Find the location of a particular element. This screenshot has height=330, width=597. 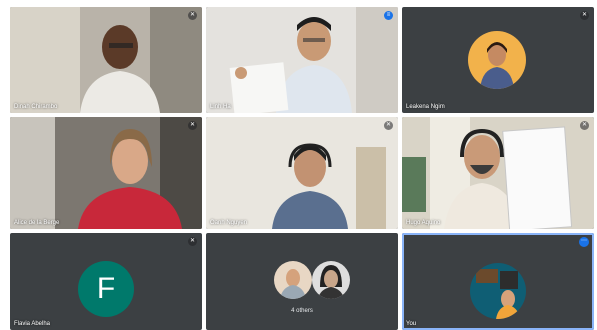

participant-name: Oanh Nguyen is located at coordinates (229, 223).